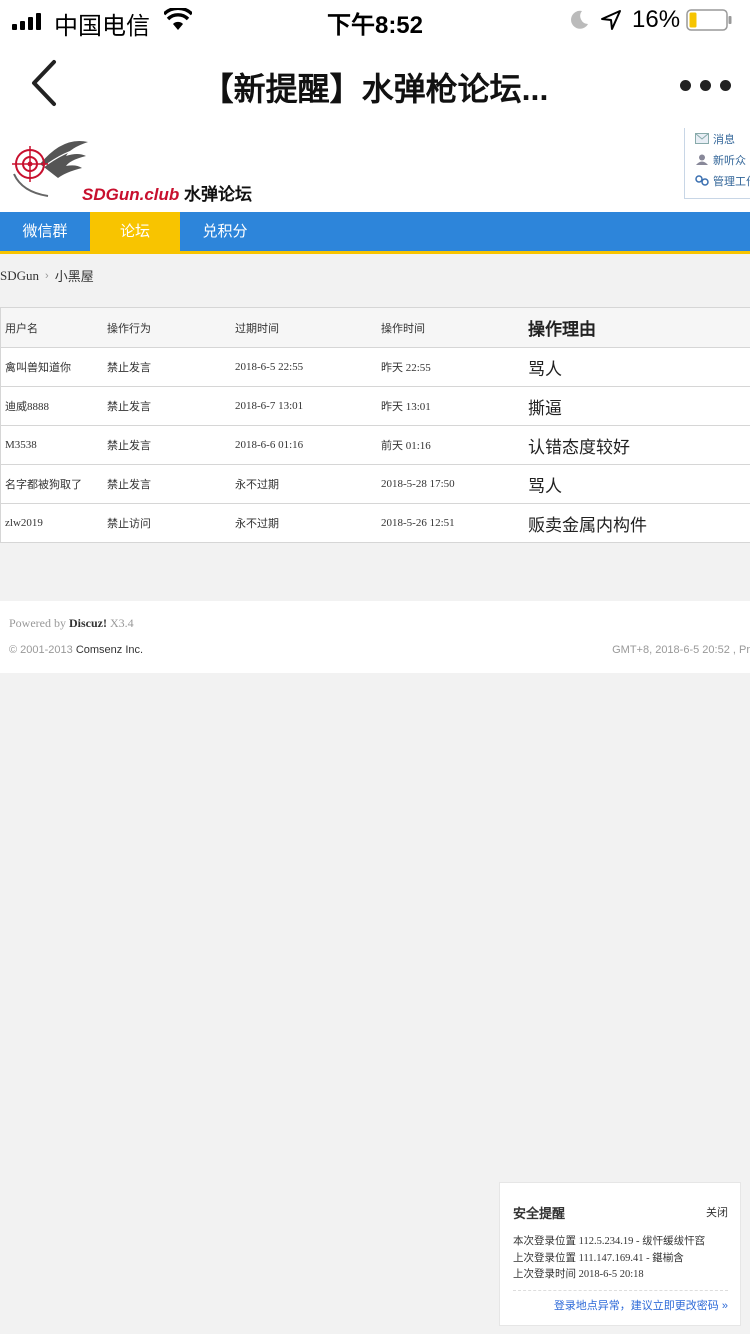 This screenshot has height=1334, width=750. What do you see at coordinates (375, 367) in the screenshot?
I see `table-row: 禽叫兽知道你 禁止发言 2018-6-5 22:55 昨天 22:55 骂人` at bounding box center [375, 367].